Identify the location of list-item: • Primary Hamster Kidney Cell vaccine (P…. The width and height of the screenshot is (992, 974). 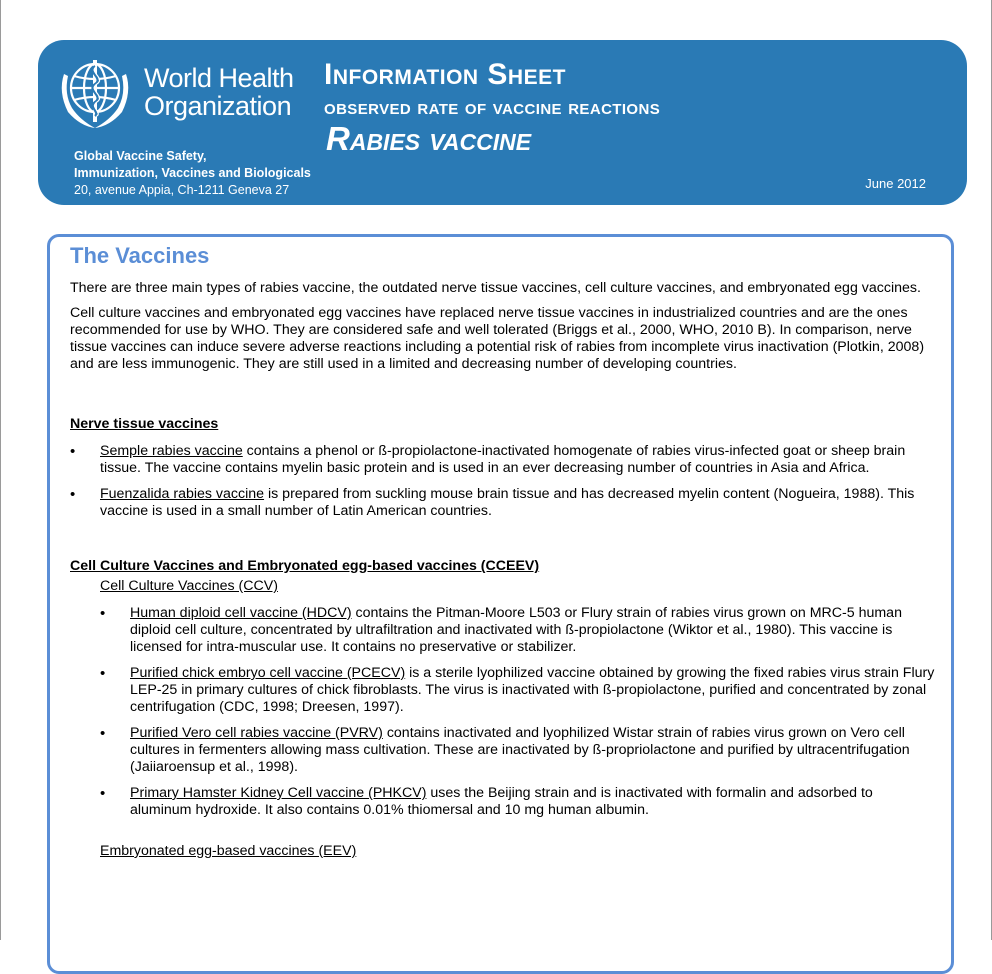
(518, 802).